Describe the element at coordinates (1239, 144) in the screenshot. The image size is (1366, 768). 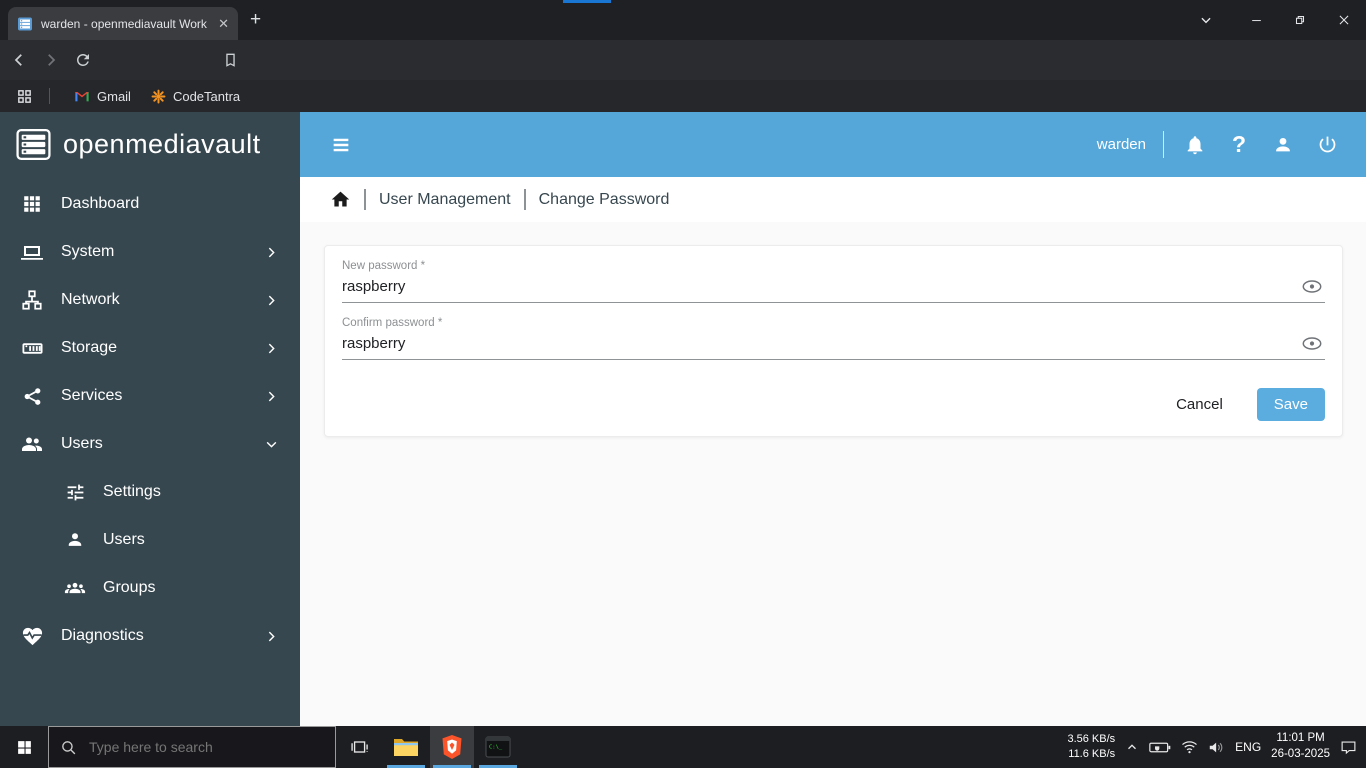
I see `help-icon: ?` at that location.